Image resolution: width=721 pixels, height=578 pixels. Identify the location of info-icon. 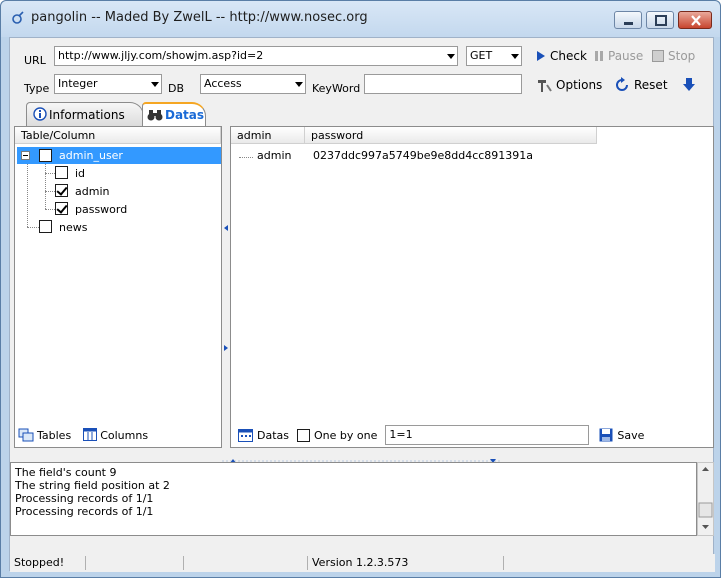
(40, 114).